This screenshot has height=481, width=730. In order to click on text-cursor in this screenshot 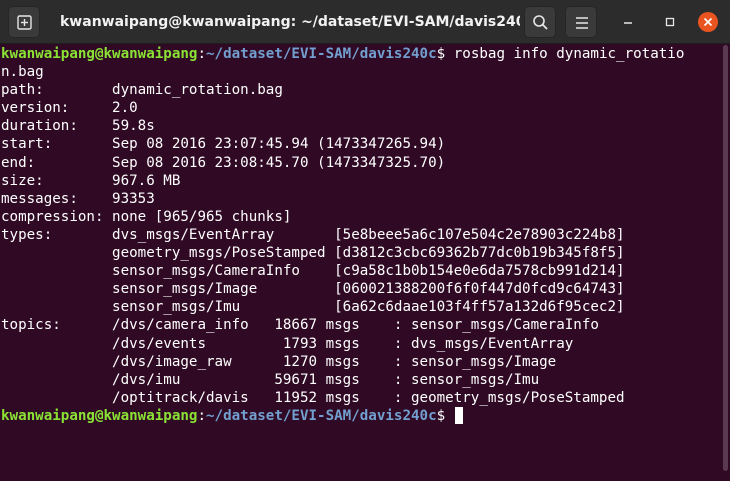, I will do `click(458, 415)`.